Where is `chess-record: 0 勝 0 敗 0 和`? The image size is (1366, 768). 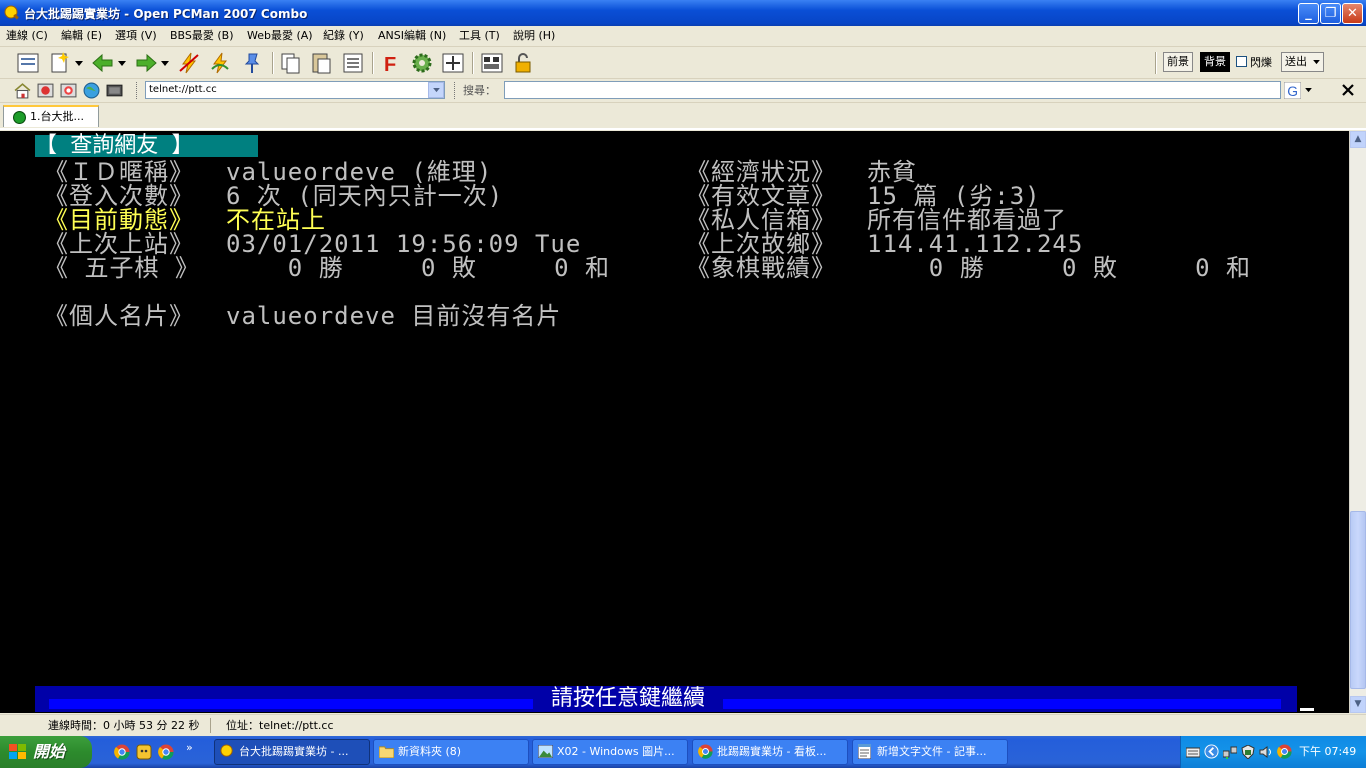 chess-record: 0 勝 0 敗 0 和 is located at coordinates (1059, 268).